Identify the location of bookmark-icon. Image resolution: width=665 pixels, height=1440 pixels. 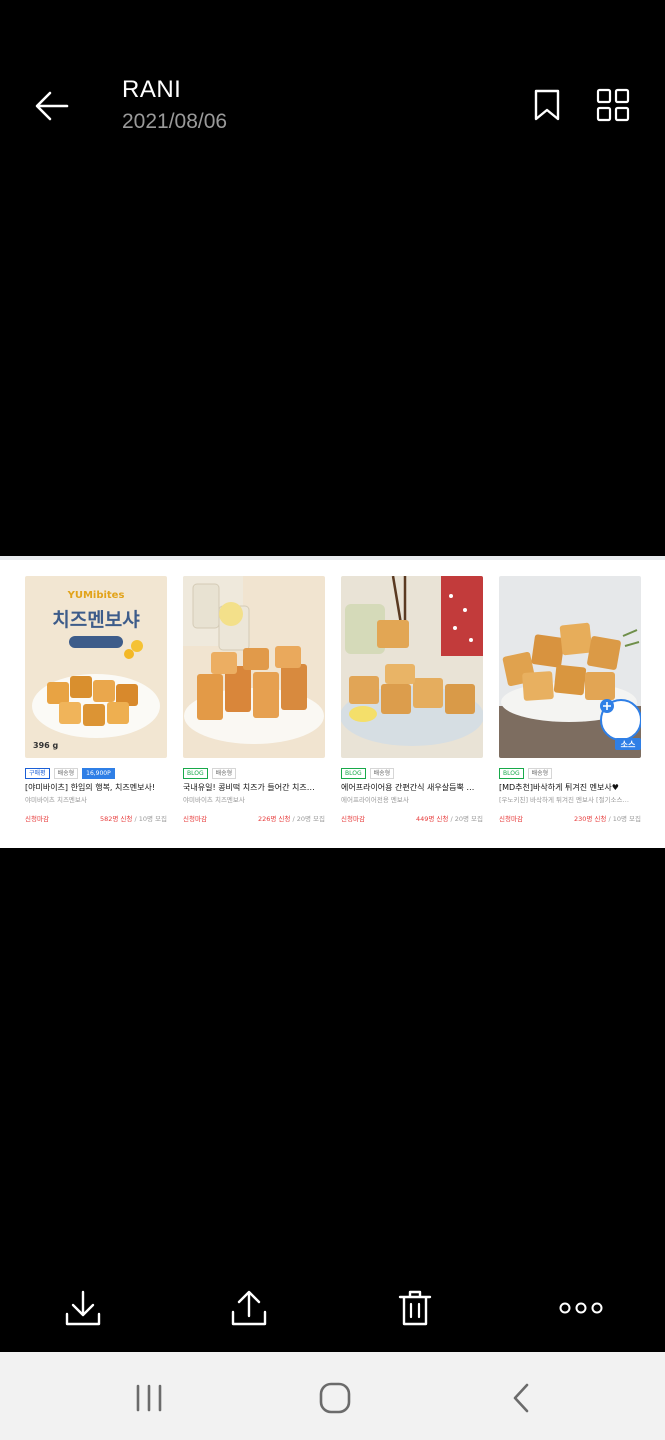
(547, 105).